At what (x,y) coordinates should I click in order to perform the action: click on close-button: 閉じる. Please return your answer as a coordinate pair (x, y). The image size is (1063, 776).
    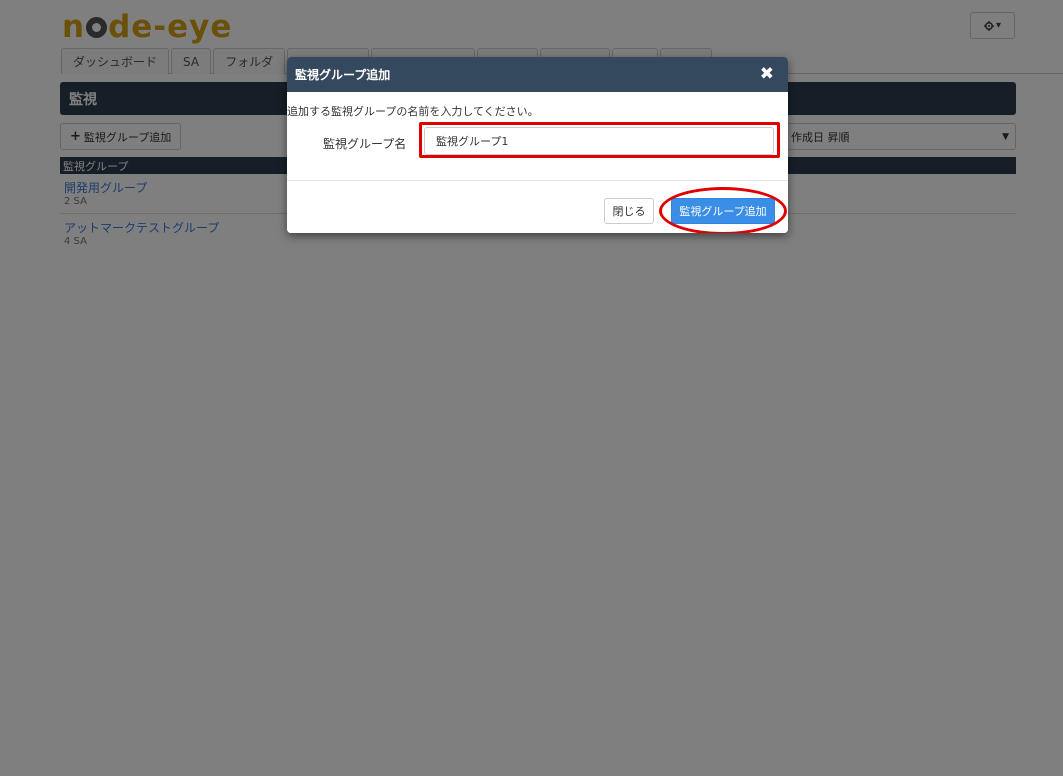
    Looking at the image, I should click on (629, 211).